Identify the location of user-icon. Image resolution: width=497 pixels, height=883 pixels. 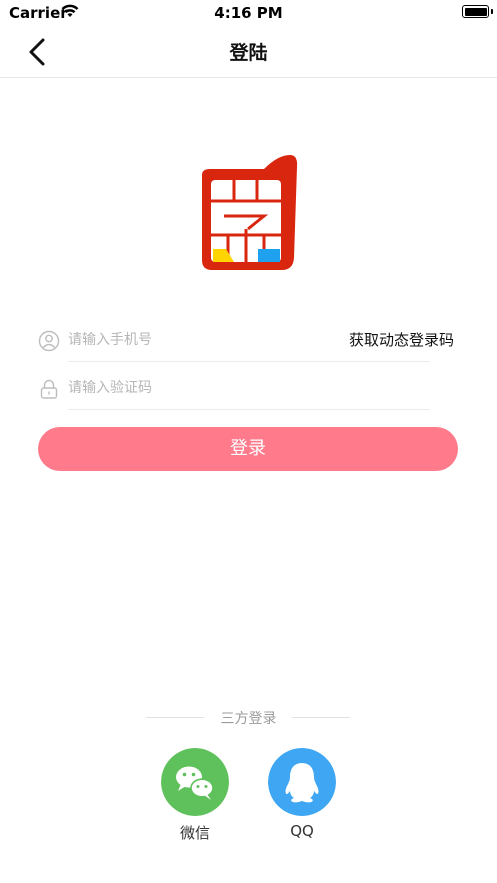
(49, 341).